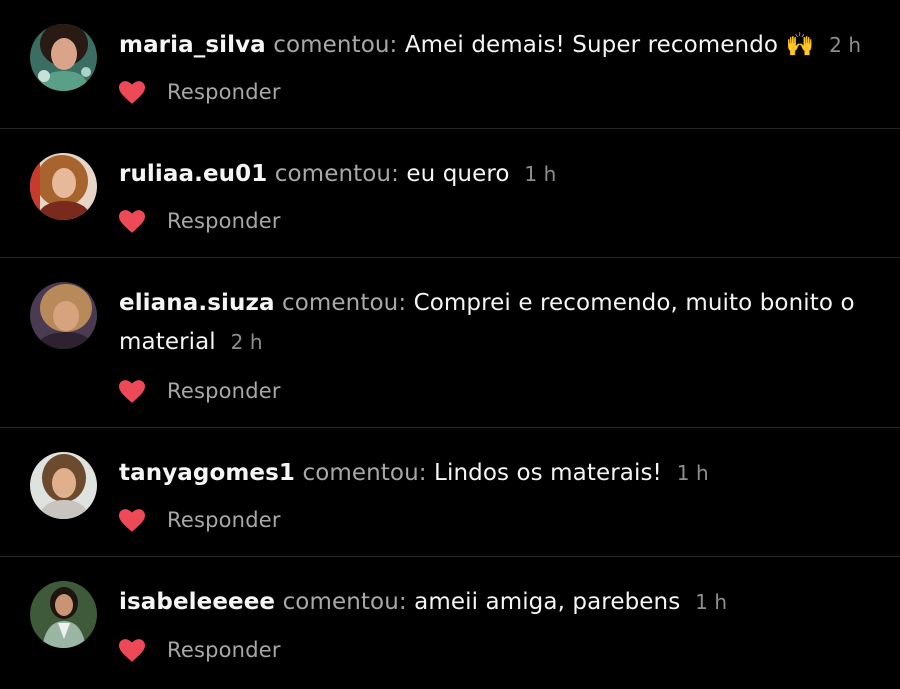 The image size is (900, 689). I want to click on comment-text: ruliaa.eu01 comentou: eu quero 1 h, so click(494, 174).